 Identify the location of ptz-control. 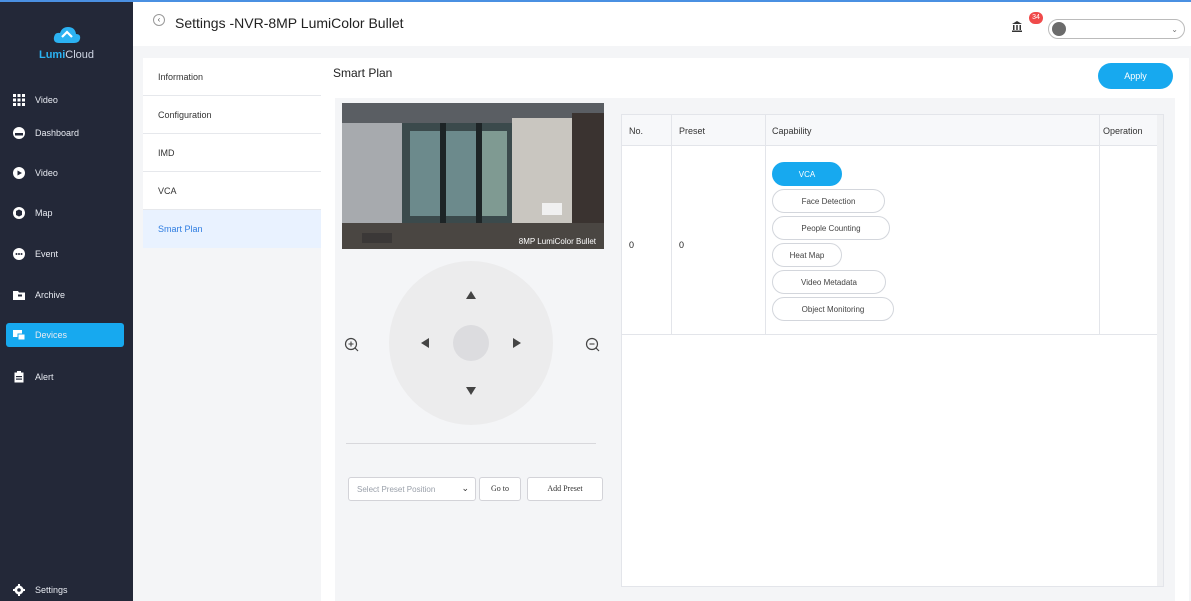
(471, 343).